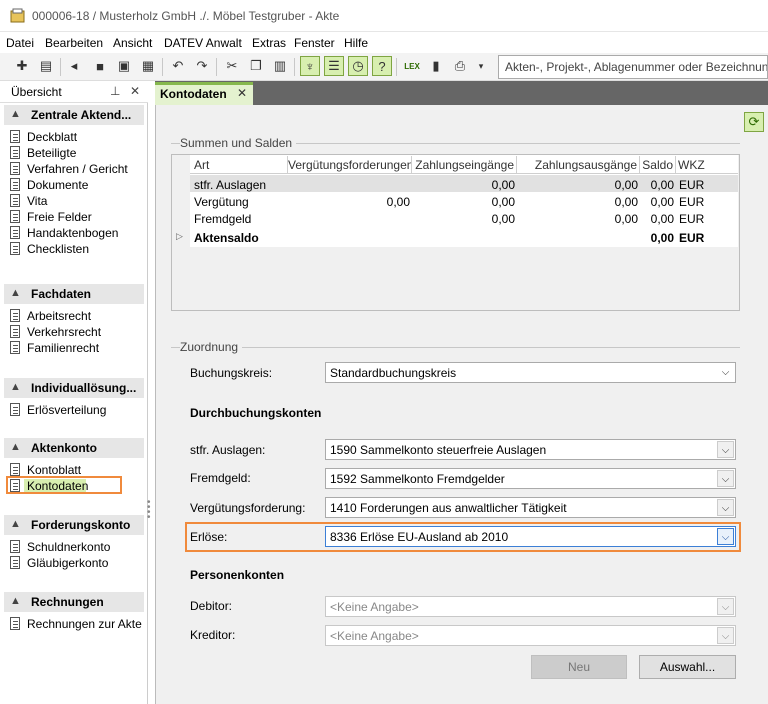 The image size is (768, 704). Describe the element at coordinates (67, 410) in the screenshot. I see `sidebar-item-label: Erlösverteilung` at that location.